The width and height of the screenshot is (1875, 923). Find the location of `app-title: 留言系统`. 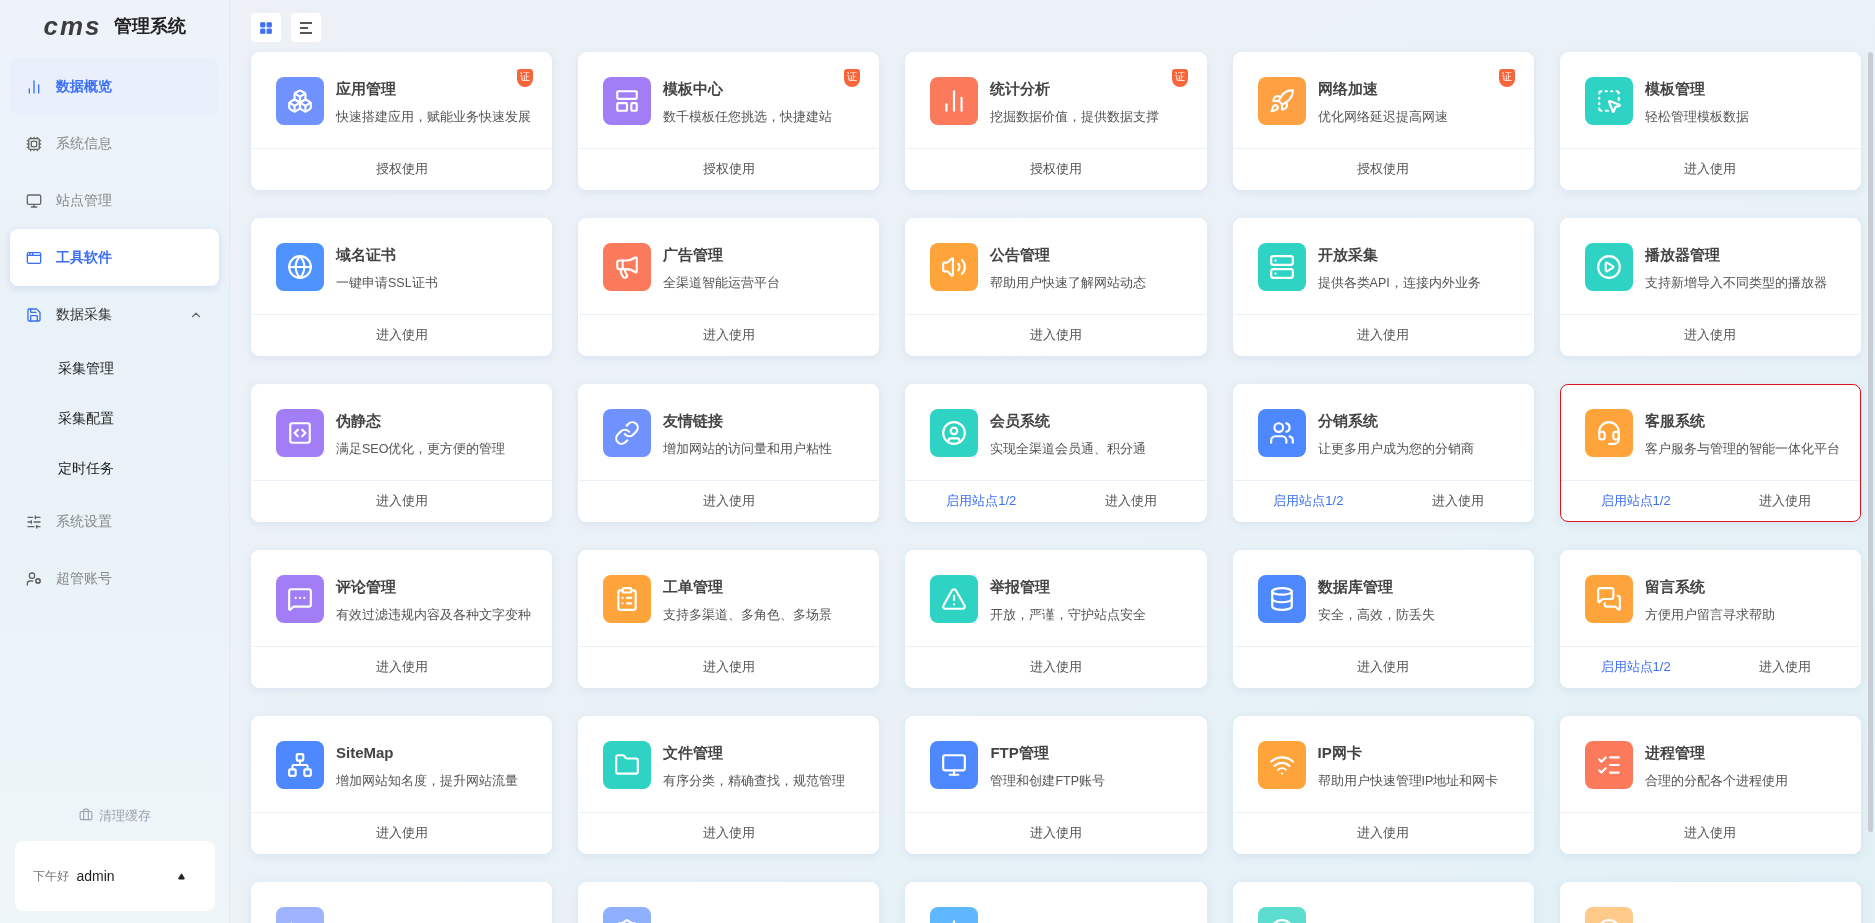

app-title: 留言系统 is located at coordinates (1675, 587).